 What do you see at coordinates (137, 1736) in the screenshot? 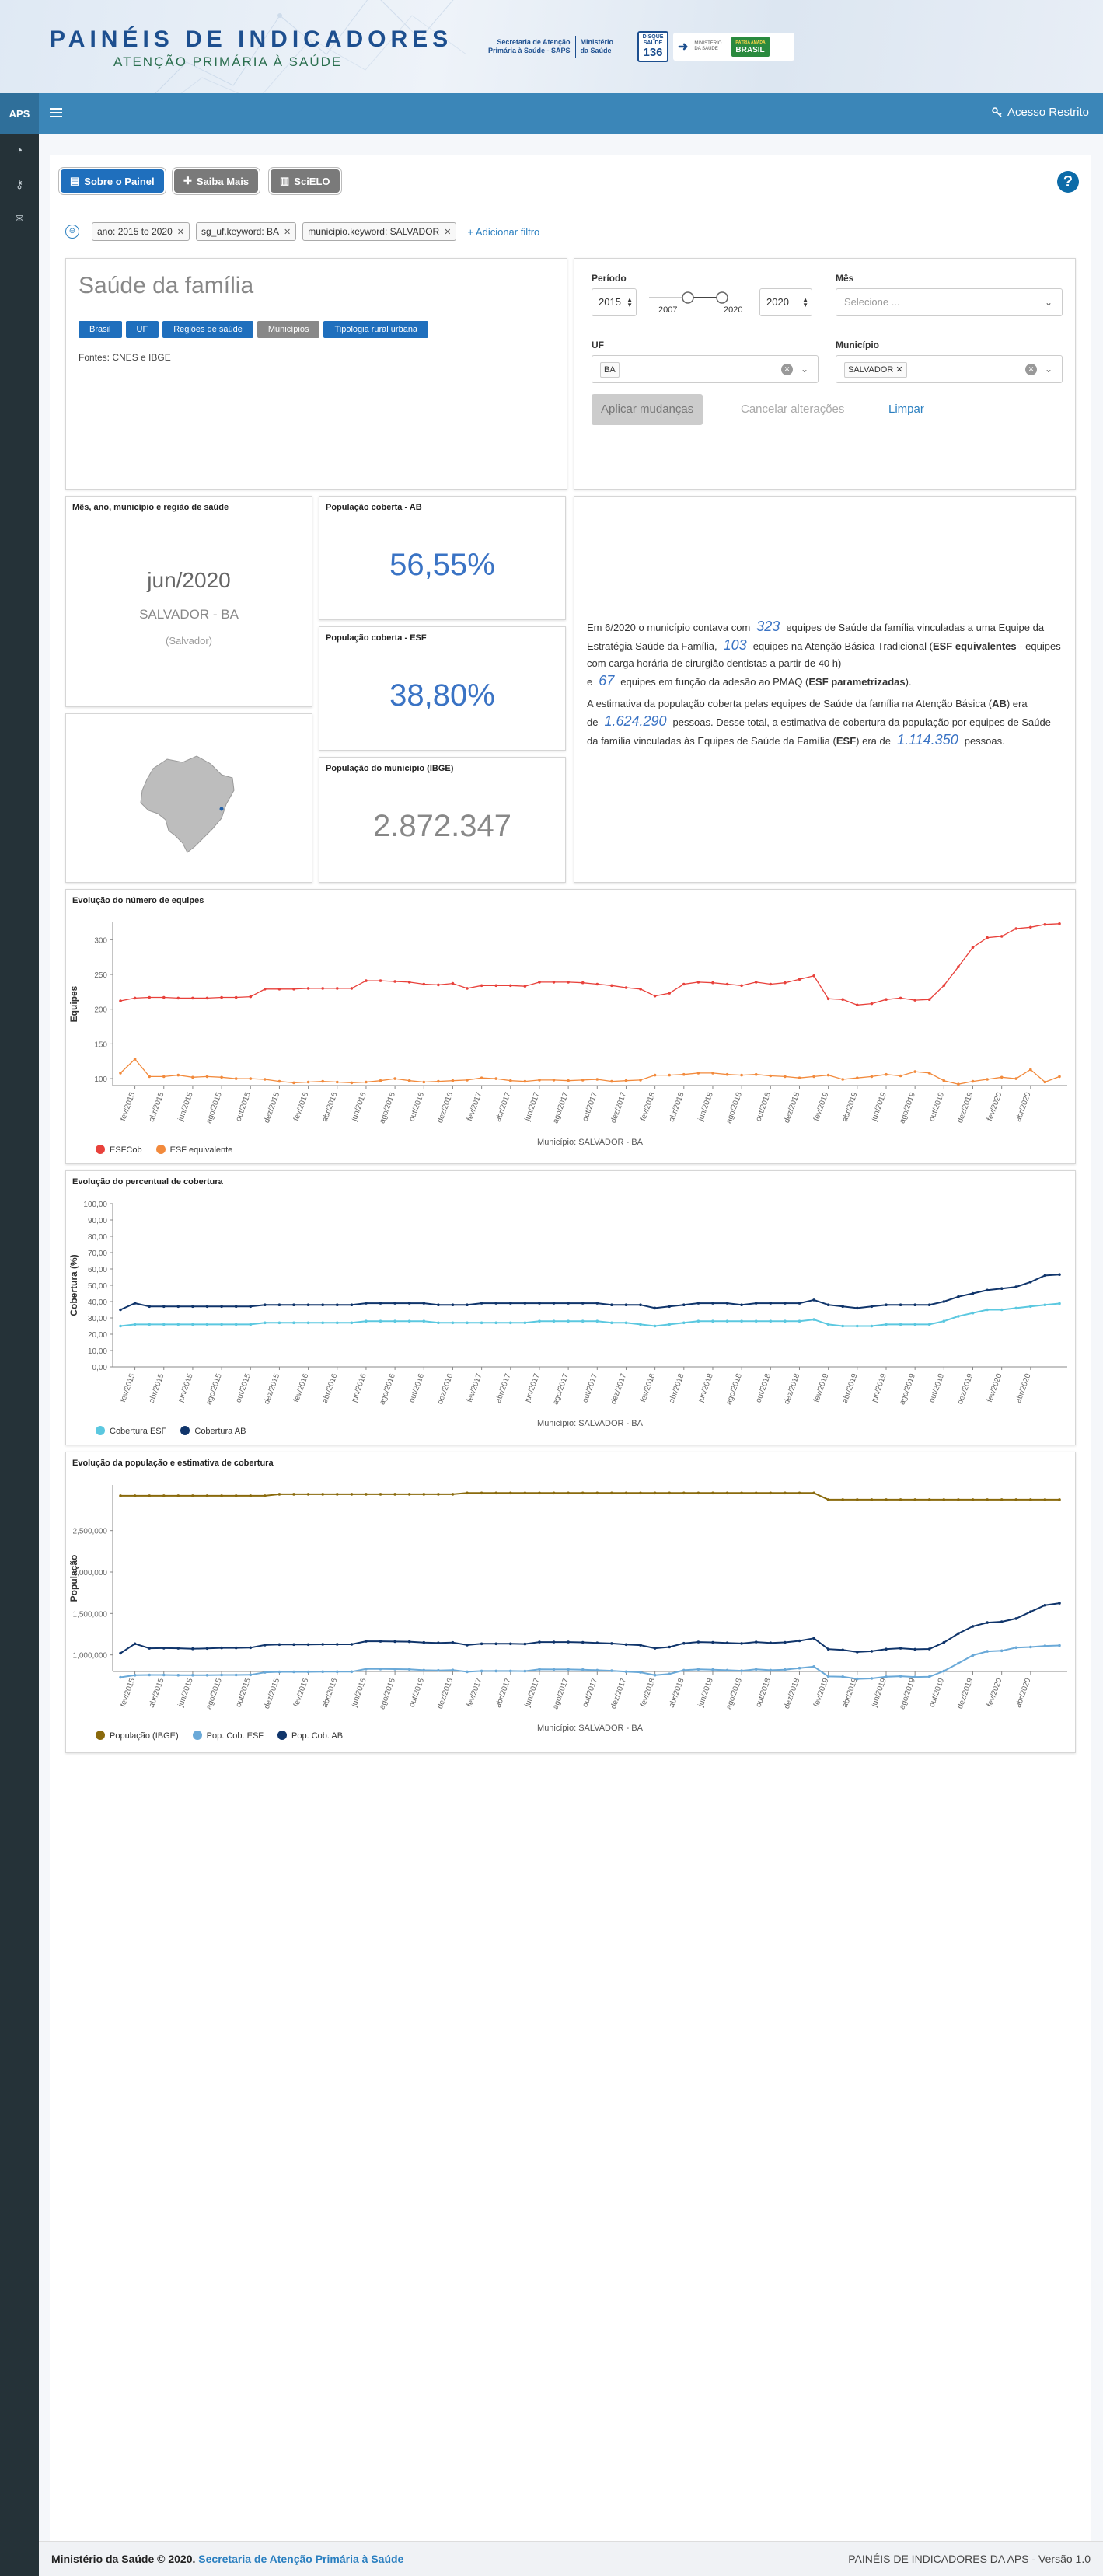
I see `legend-item: População (IBGE)` at bounding box center [137, 1736].